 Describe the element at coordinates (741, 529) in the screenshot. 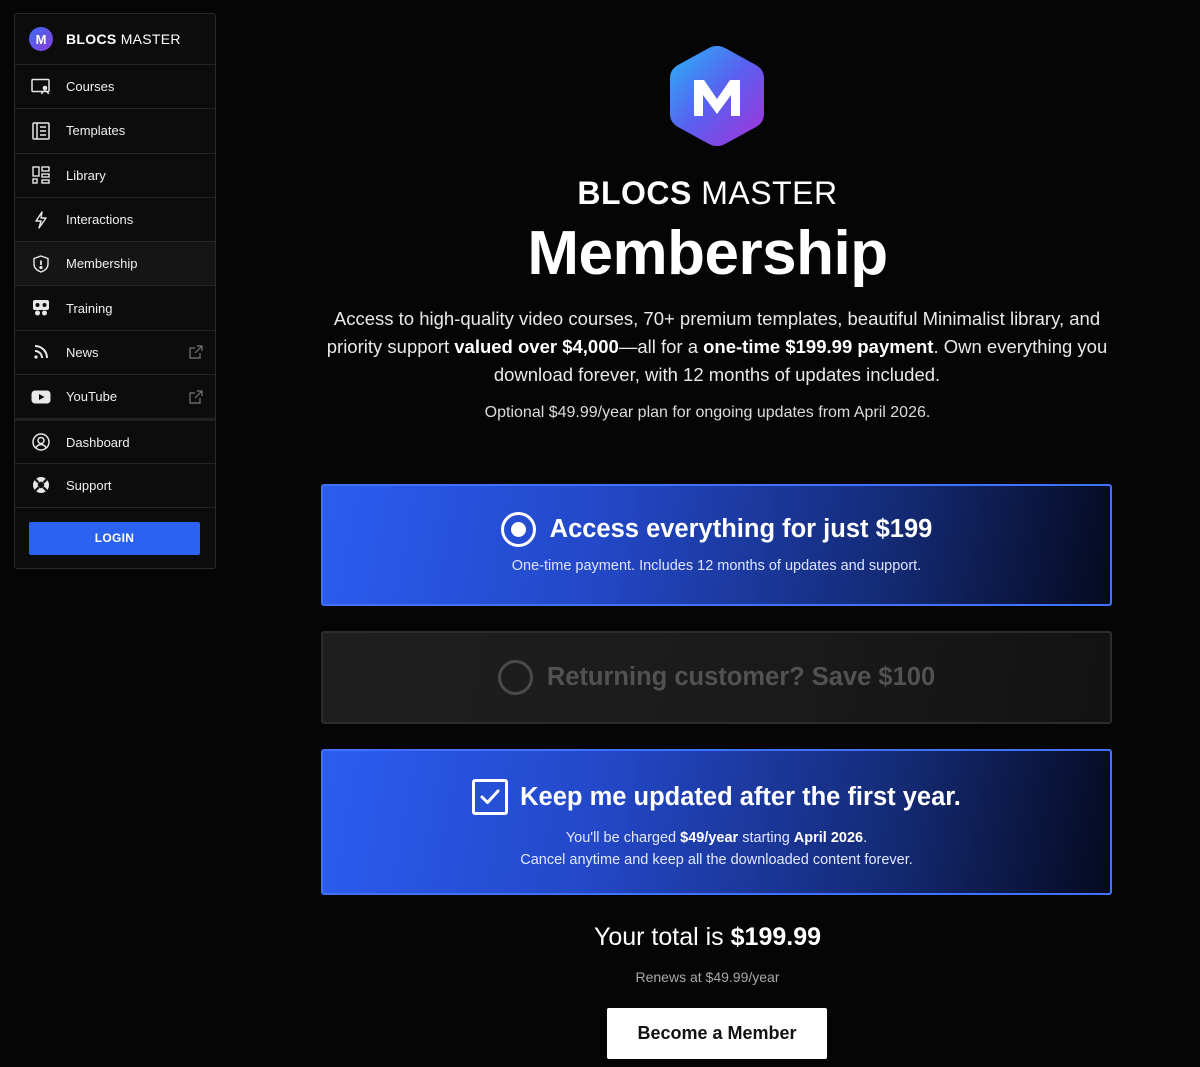

I see `option-title: Access everything for just $199` at that location.